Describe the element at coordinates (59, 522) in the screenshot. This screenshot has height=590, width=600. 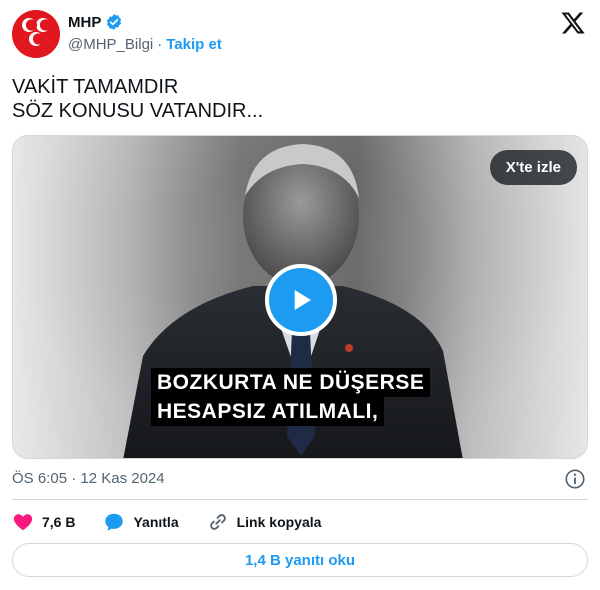
I see `like-count: 7,6 B` at that location.